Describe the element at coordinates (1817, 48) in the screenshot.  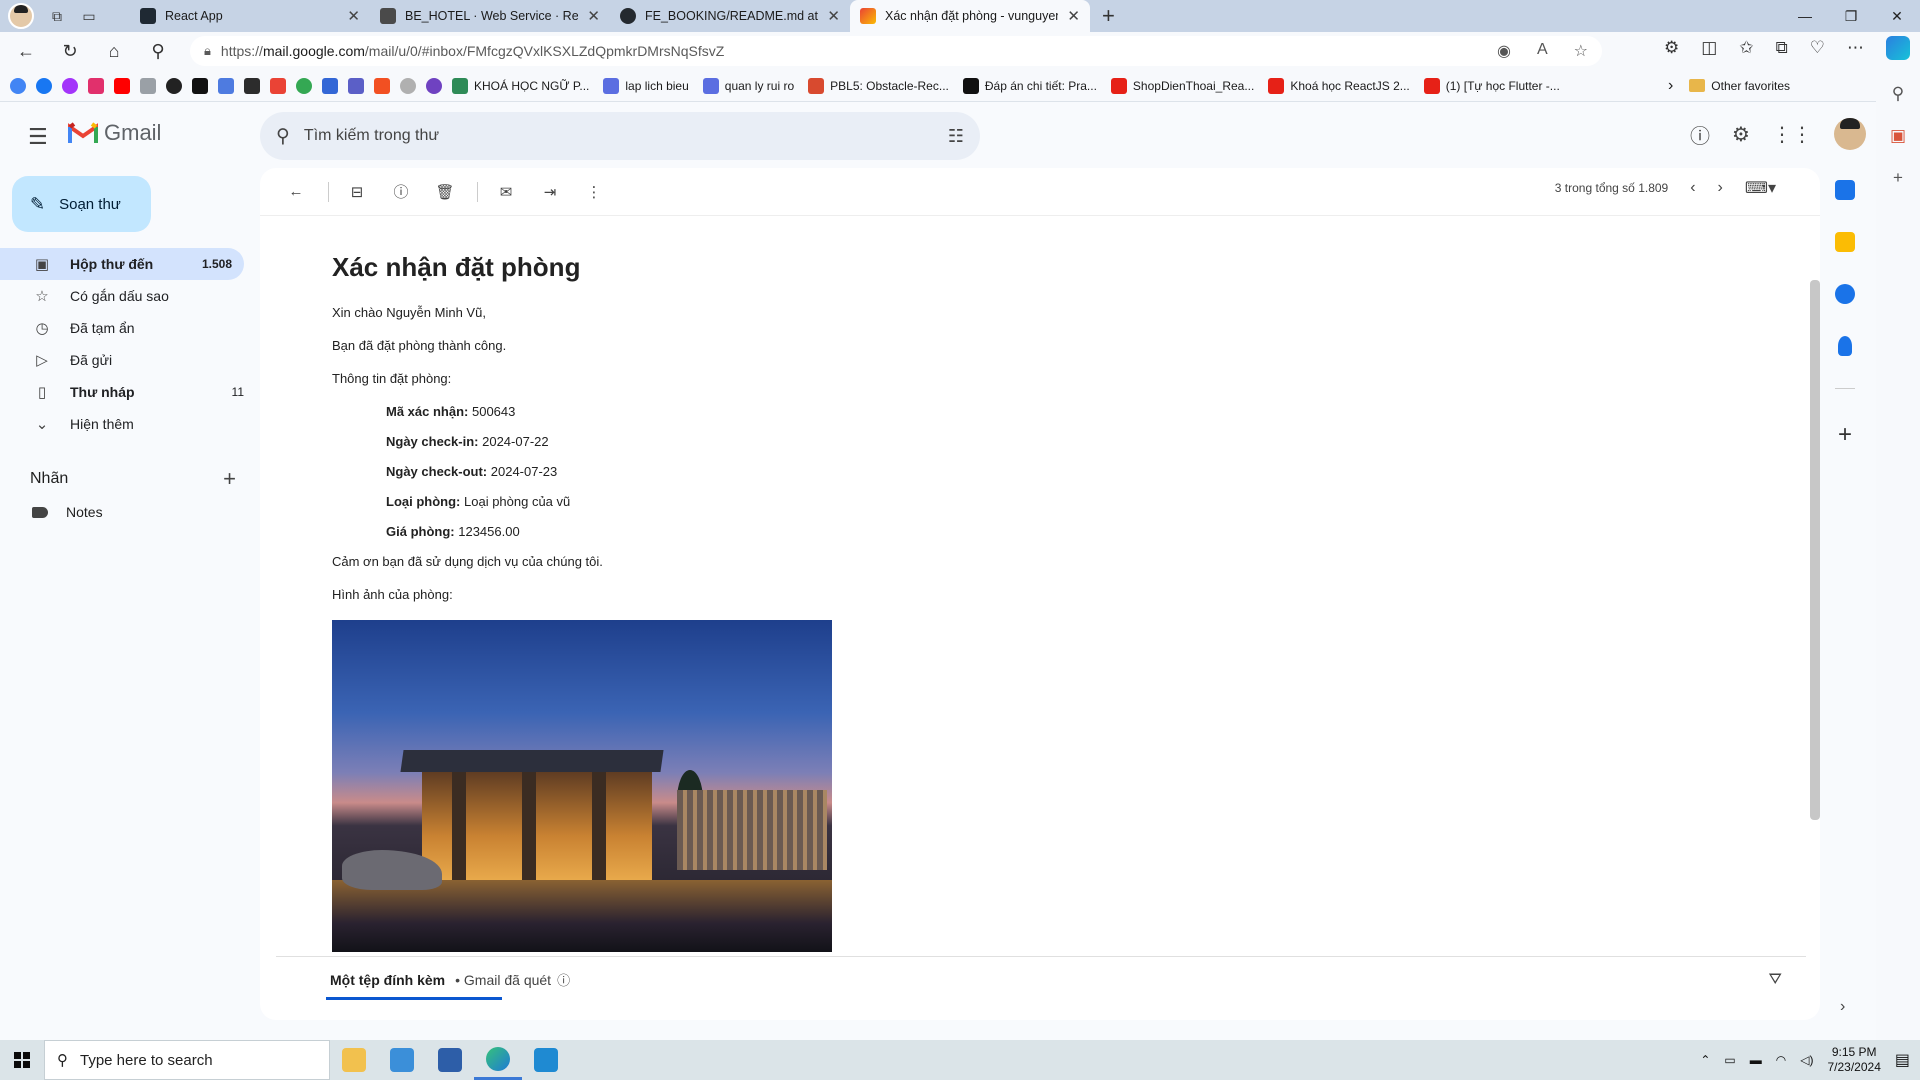
I see `browser-essentials-icon: ♡` at that location.